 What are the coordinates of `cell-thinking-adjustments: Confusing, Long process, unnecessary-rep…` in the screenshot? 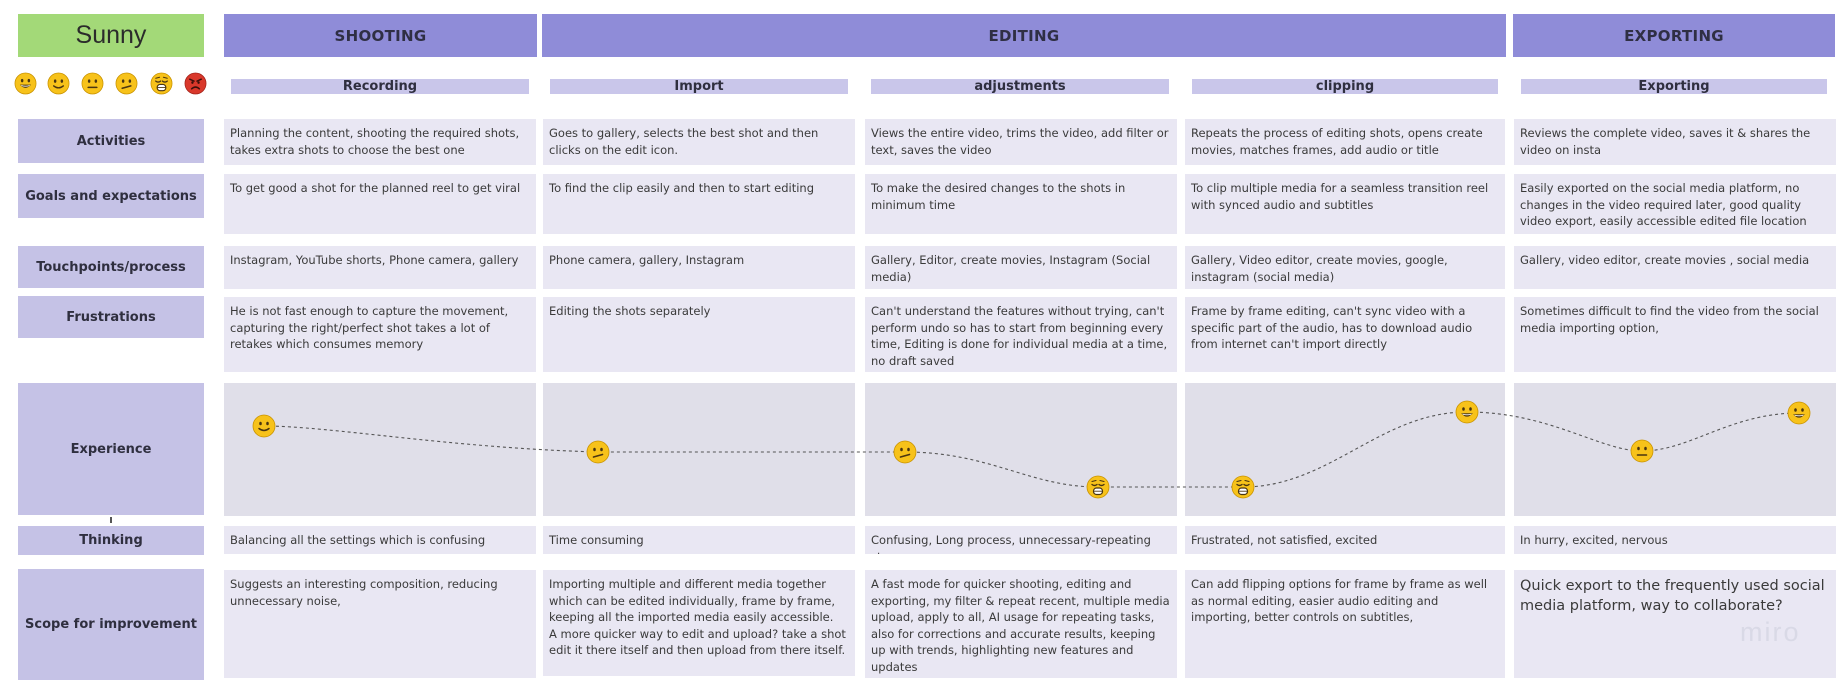 It's located at (1021, 540).